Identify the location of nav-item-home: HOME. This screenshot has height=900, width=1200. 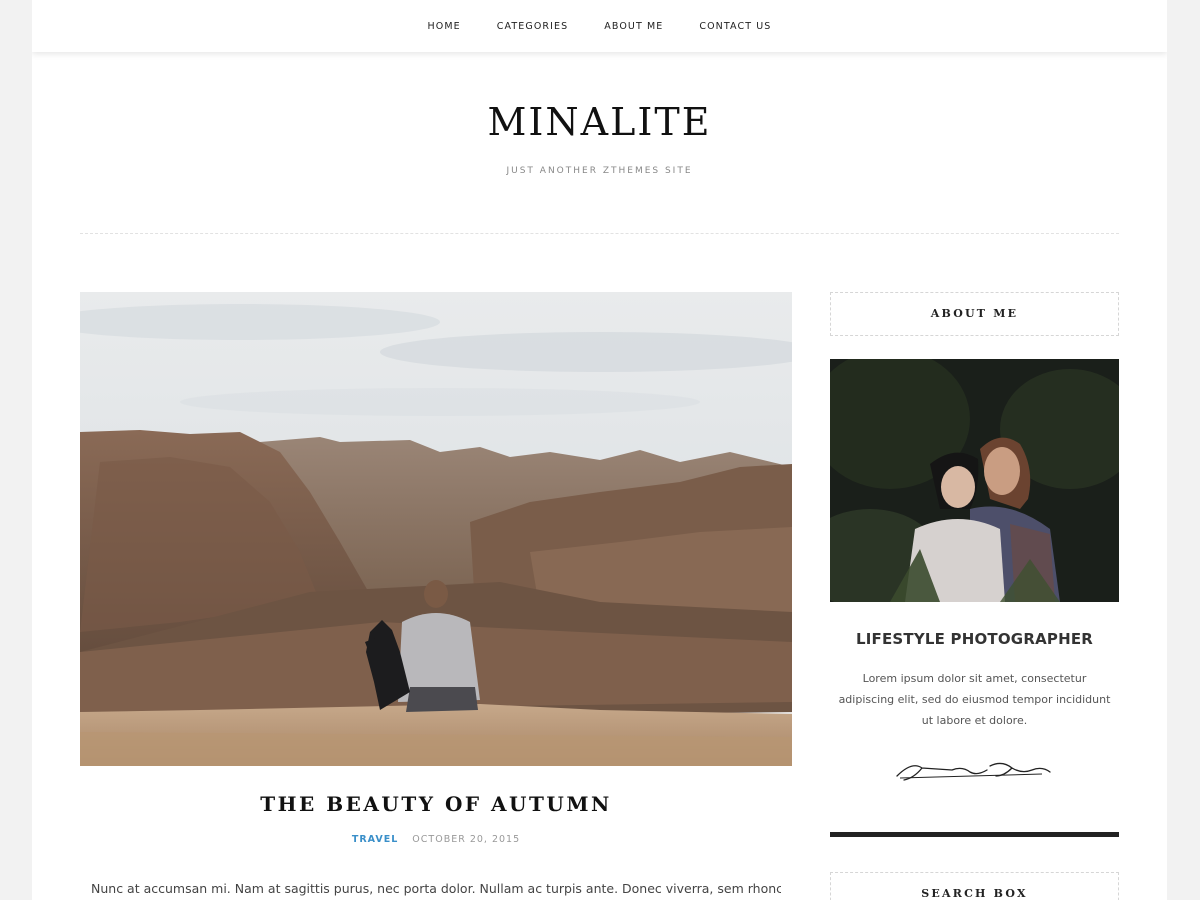
(444, 26).